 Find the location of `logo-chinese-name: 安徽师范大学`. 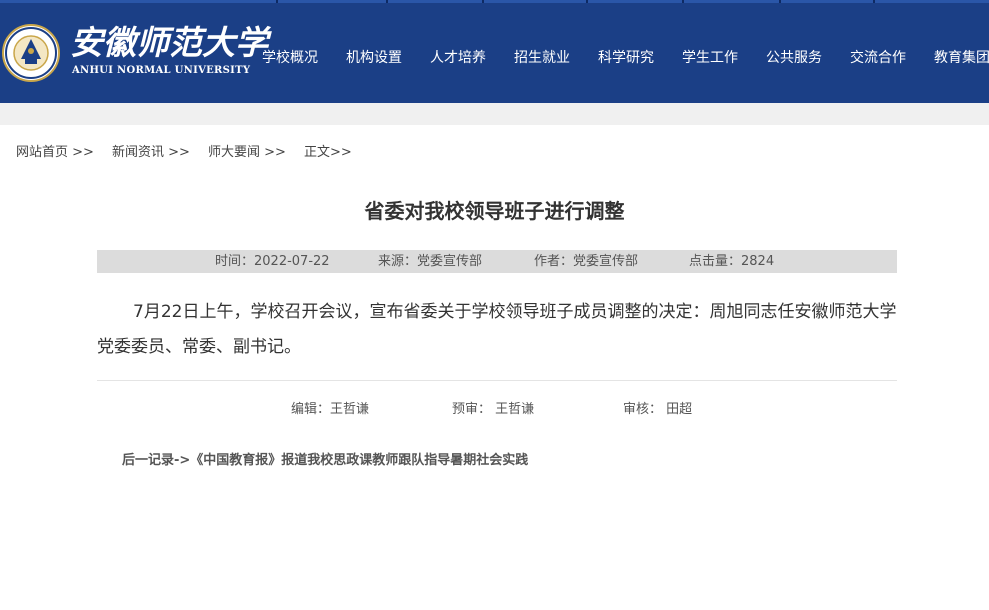

logo-chinese-name: 安徽师范大学 is located at coordinates (169, 42).